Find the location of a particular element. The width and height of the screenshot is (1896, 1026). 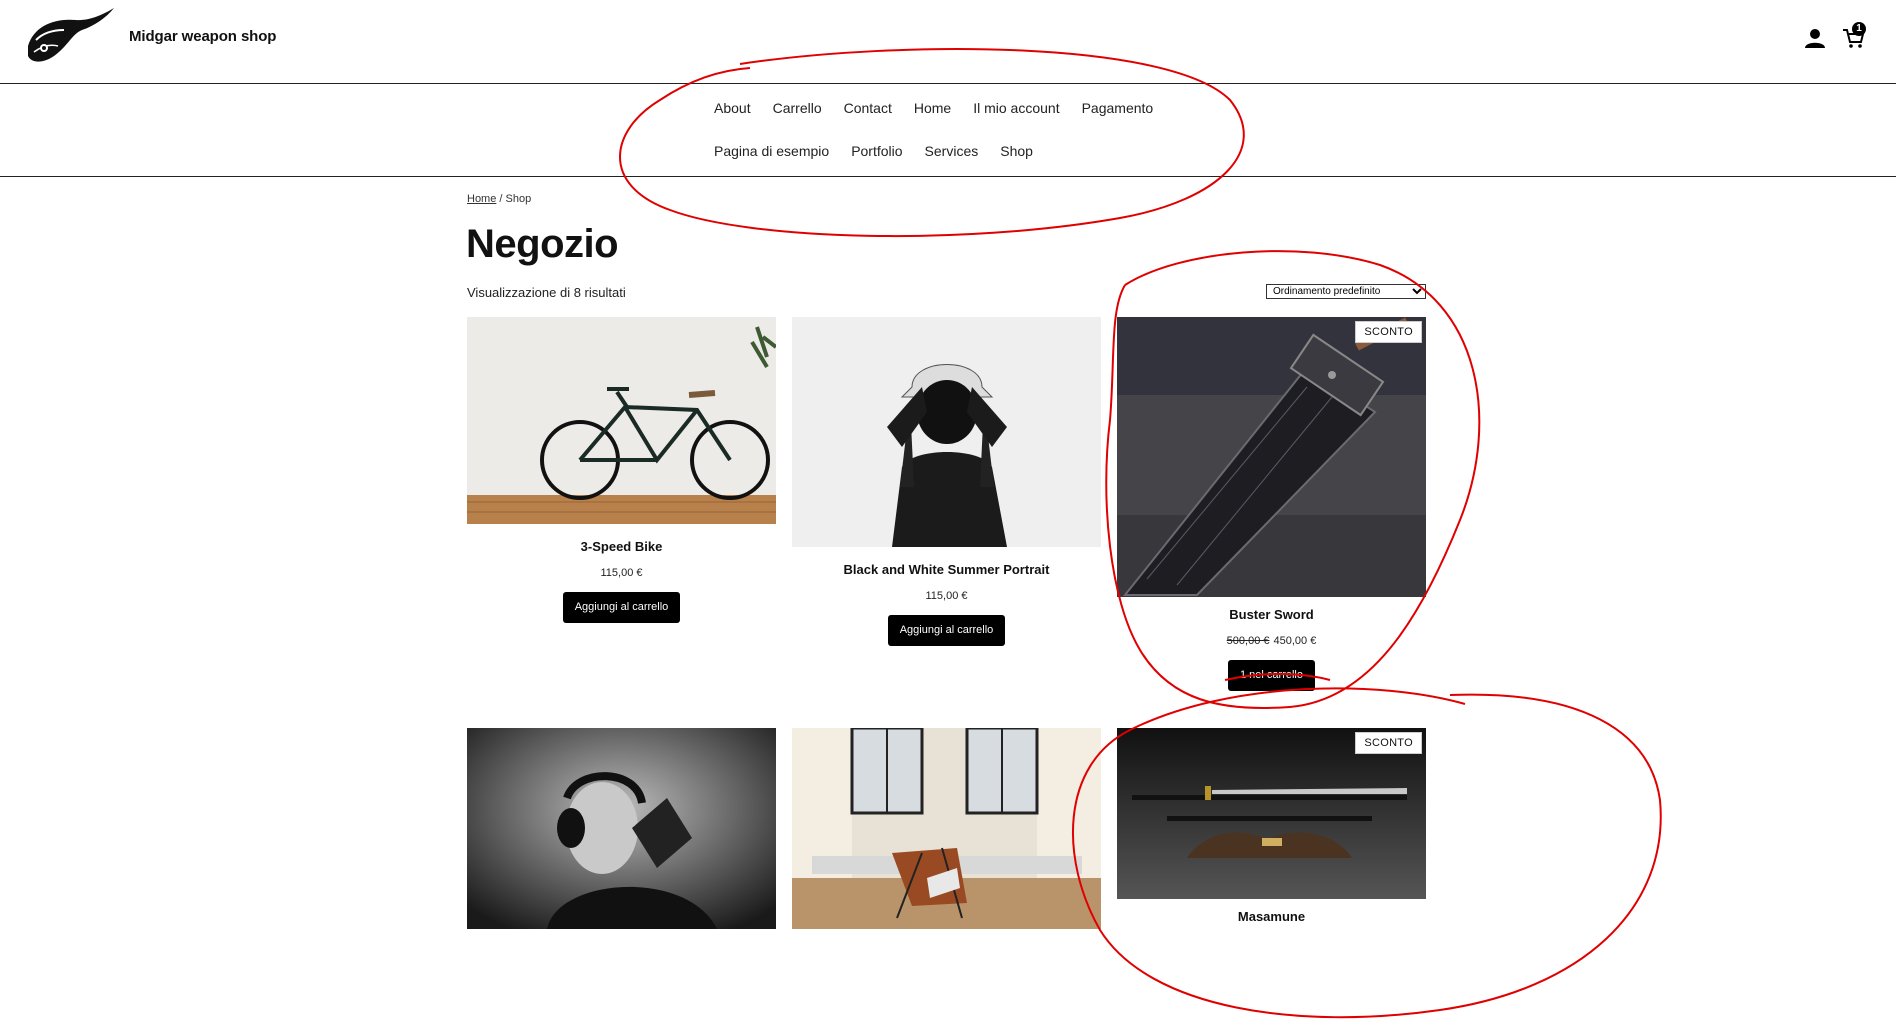

nav-item-contact: Contact is located at coordinates (868, 108).